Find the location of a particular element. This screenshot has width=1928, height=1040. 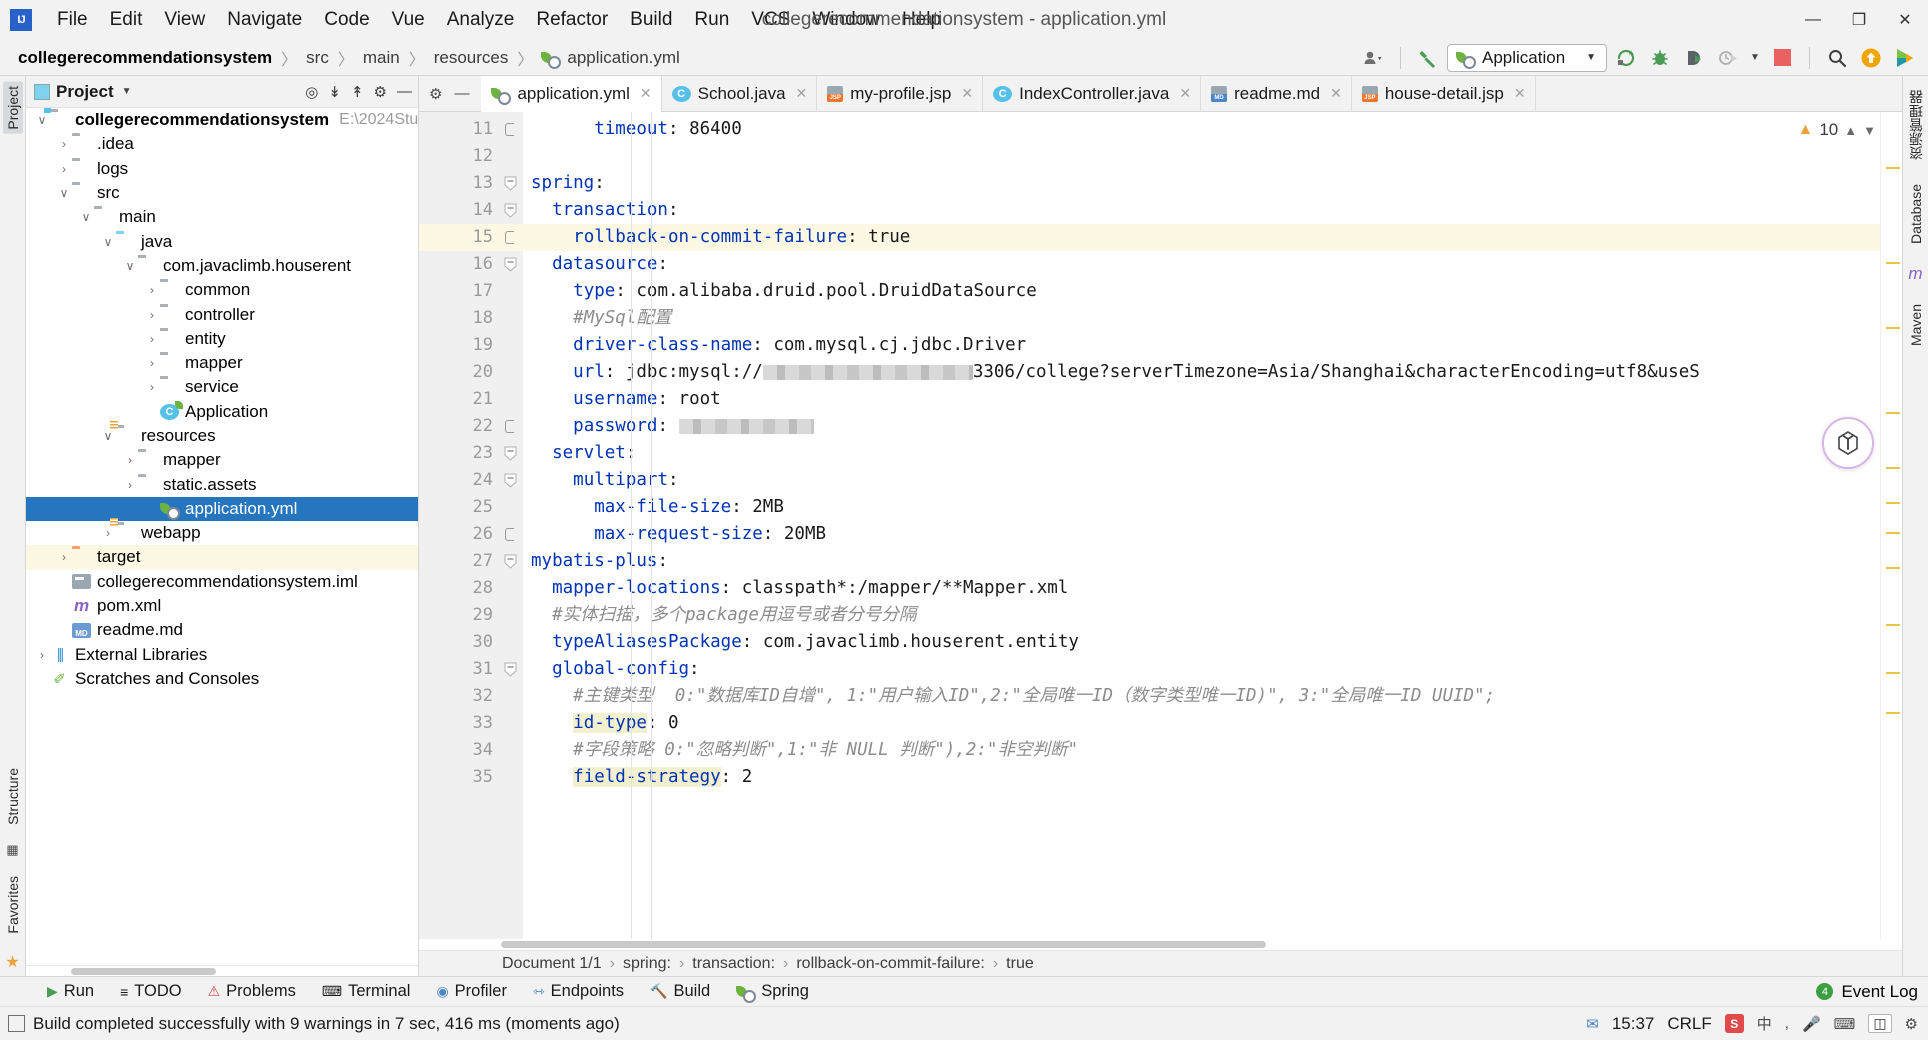

event-log-label: Event Log is located at coordinates (1879, 992).